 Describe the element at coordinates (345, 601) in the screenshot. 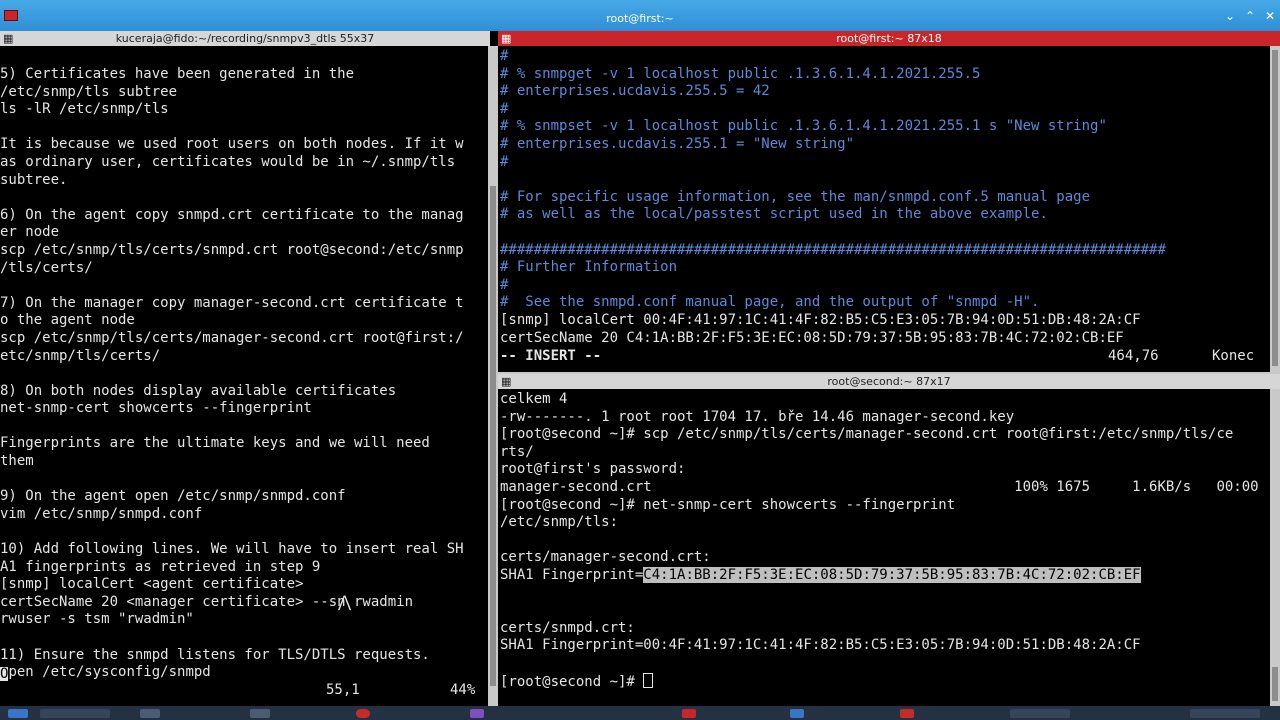

I see `text-cursor-icon: ⋀` at that location.